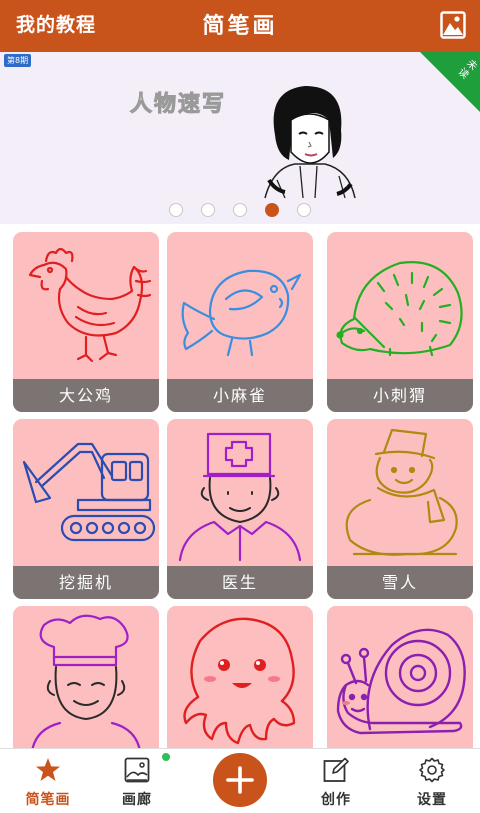 Image resolution: width=480 pixels, height=813 pixels. Describe the element at coordinates (336, 769) in the screenshot. I see `edit-icon` at that location.